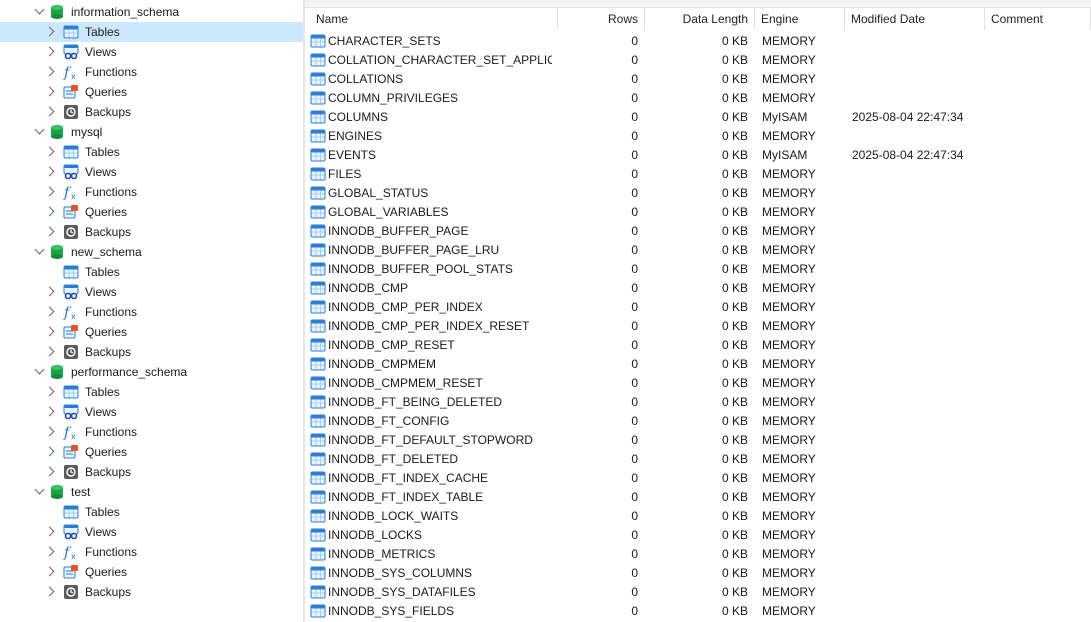 This screenshot has height=622, width=1091. What do you see at coordinates (915, 19) in the screenshot?
I see `column-header-modified-date: Modified Date` at bounding box center [915, 19].